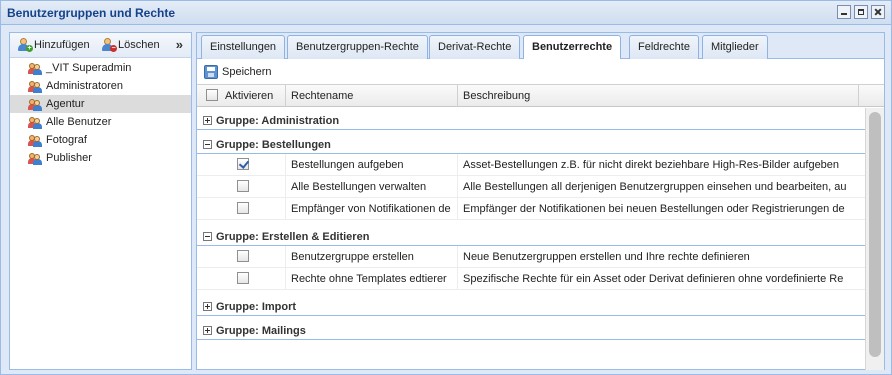 Image resolution: width=892 pixels, height=375 pixels. I want to click on group-name: _VIT Superadmin, so click(89, 68).